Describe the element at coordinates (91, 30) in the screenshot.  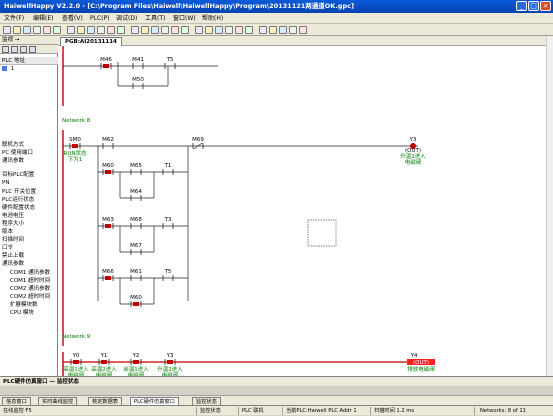
I see `redo-icon` at that location.